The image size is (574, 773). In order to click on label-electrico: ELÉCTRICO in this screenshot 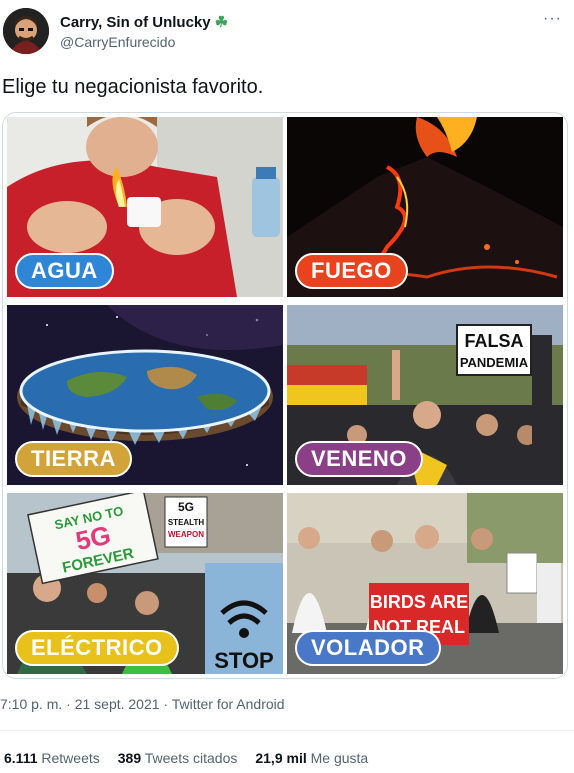, I will do `click(97, 648)`.